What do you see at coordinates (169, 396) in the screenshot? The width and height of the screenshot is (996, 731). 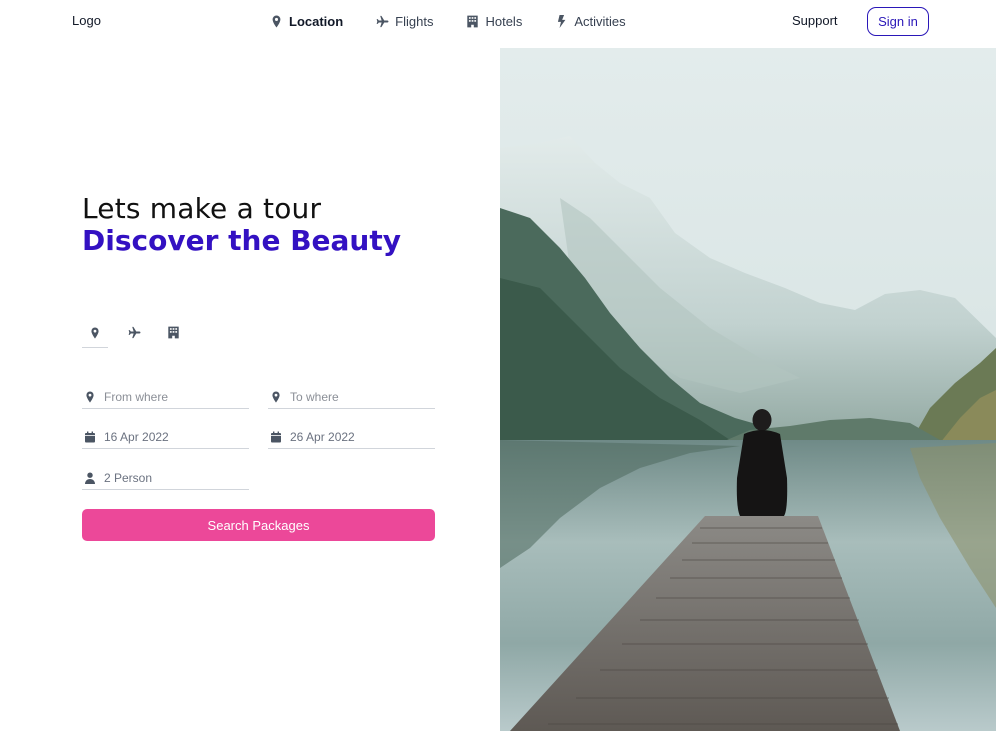 I see `from-input` at bounding box center [169, 396].